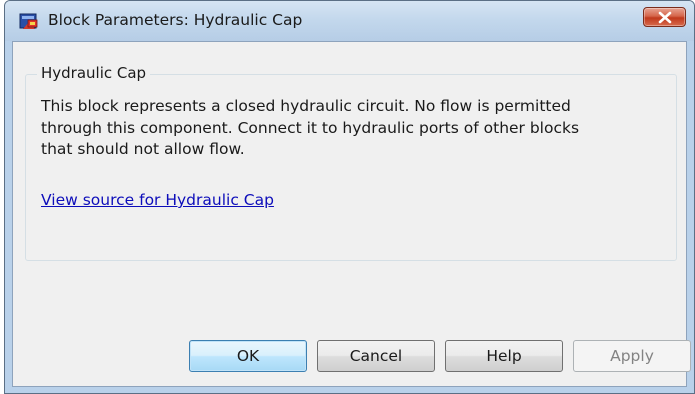  What do you see at coordinates (349, 21) in the screenshot?
I see `title-bar: Block Parameters: Hydraulic Cap` at bounding box center [349, 21].